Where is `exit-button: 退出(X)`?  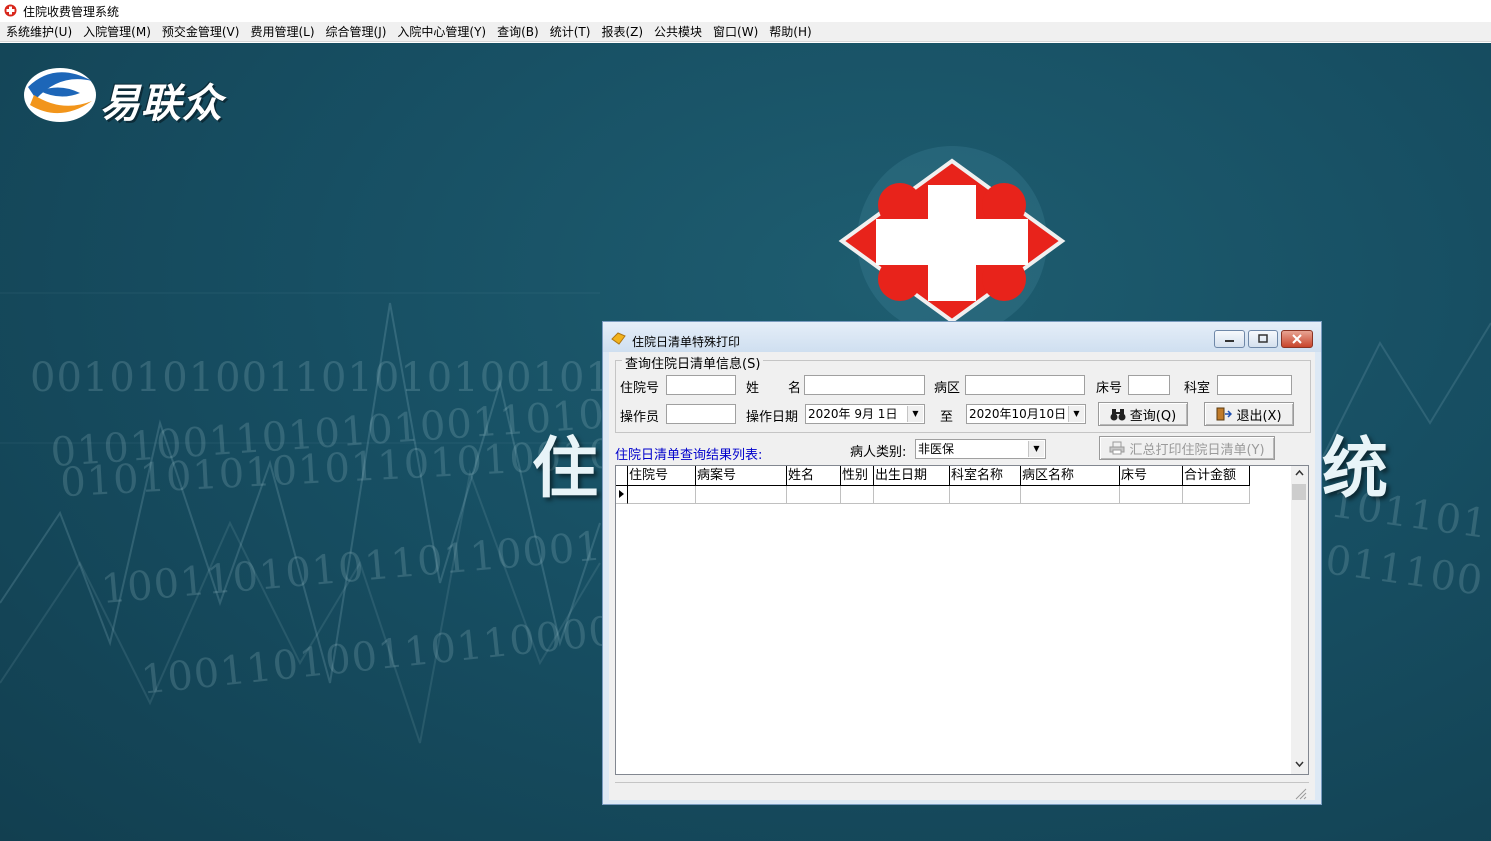 exit-button: 退出(X) is located at coordinates (1249, 414).